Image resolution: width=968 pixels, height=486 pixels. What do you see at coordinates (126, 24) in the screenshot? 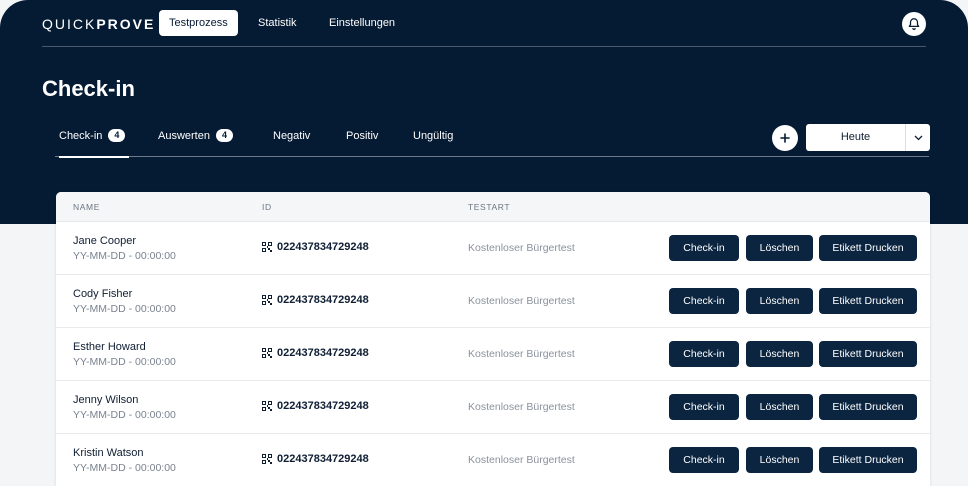
I see `logo-text-bold: PROVE` at bounding box center [126, 24].